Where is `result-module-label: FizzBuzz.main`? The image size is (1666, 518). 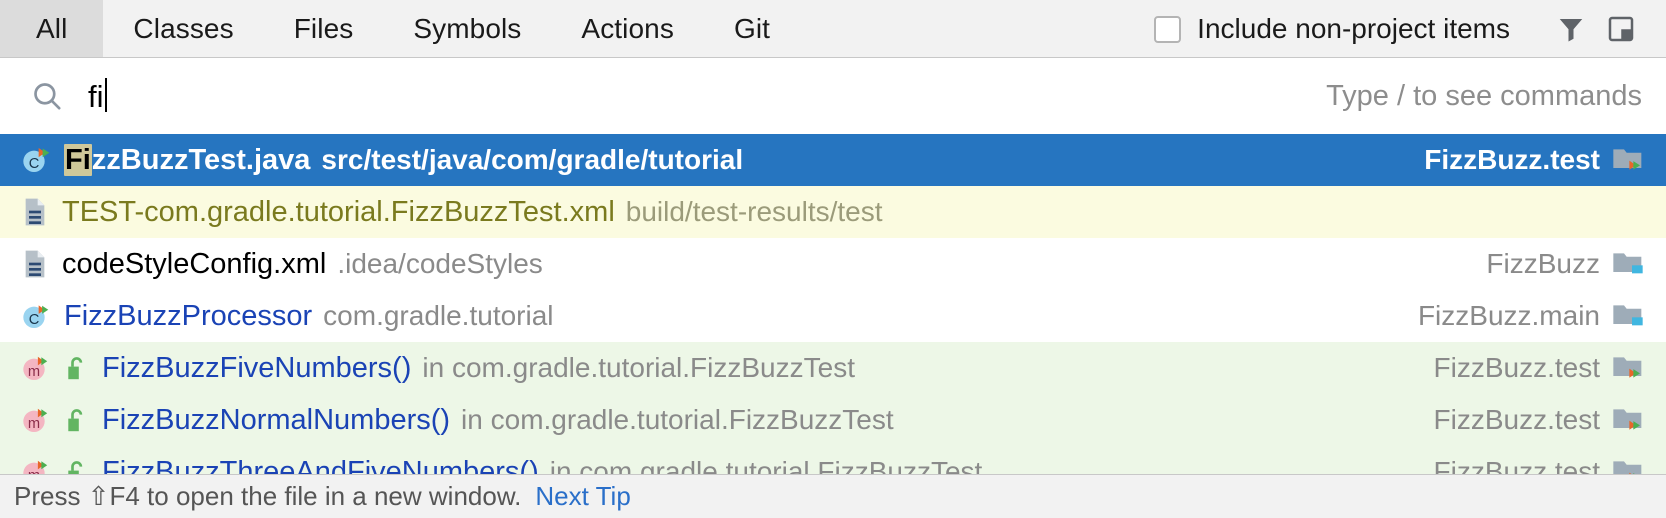
result-module-label: FizzBuzz.main is located at coordinates (1508, 315).